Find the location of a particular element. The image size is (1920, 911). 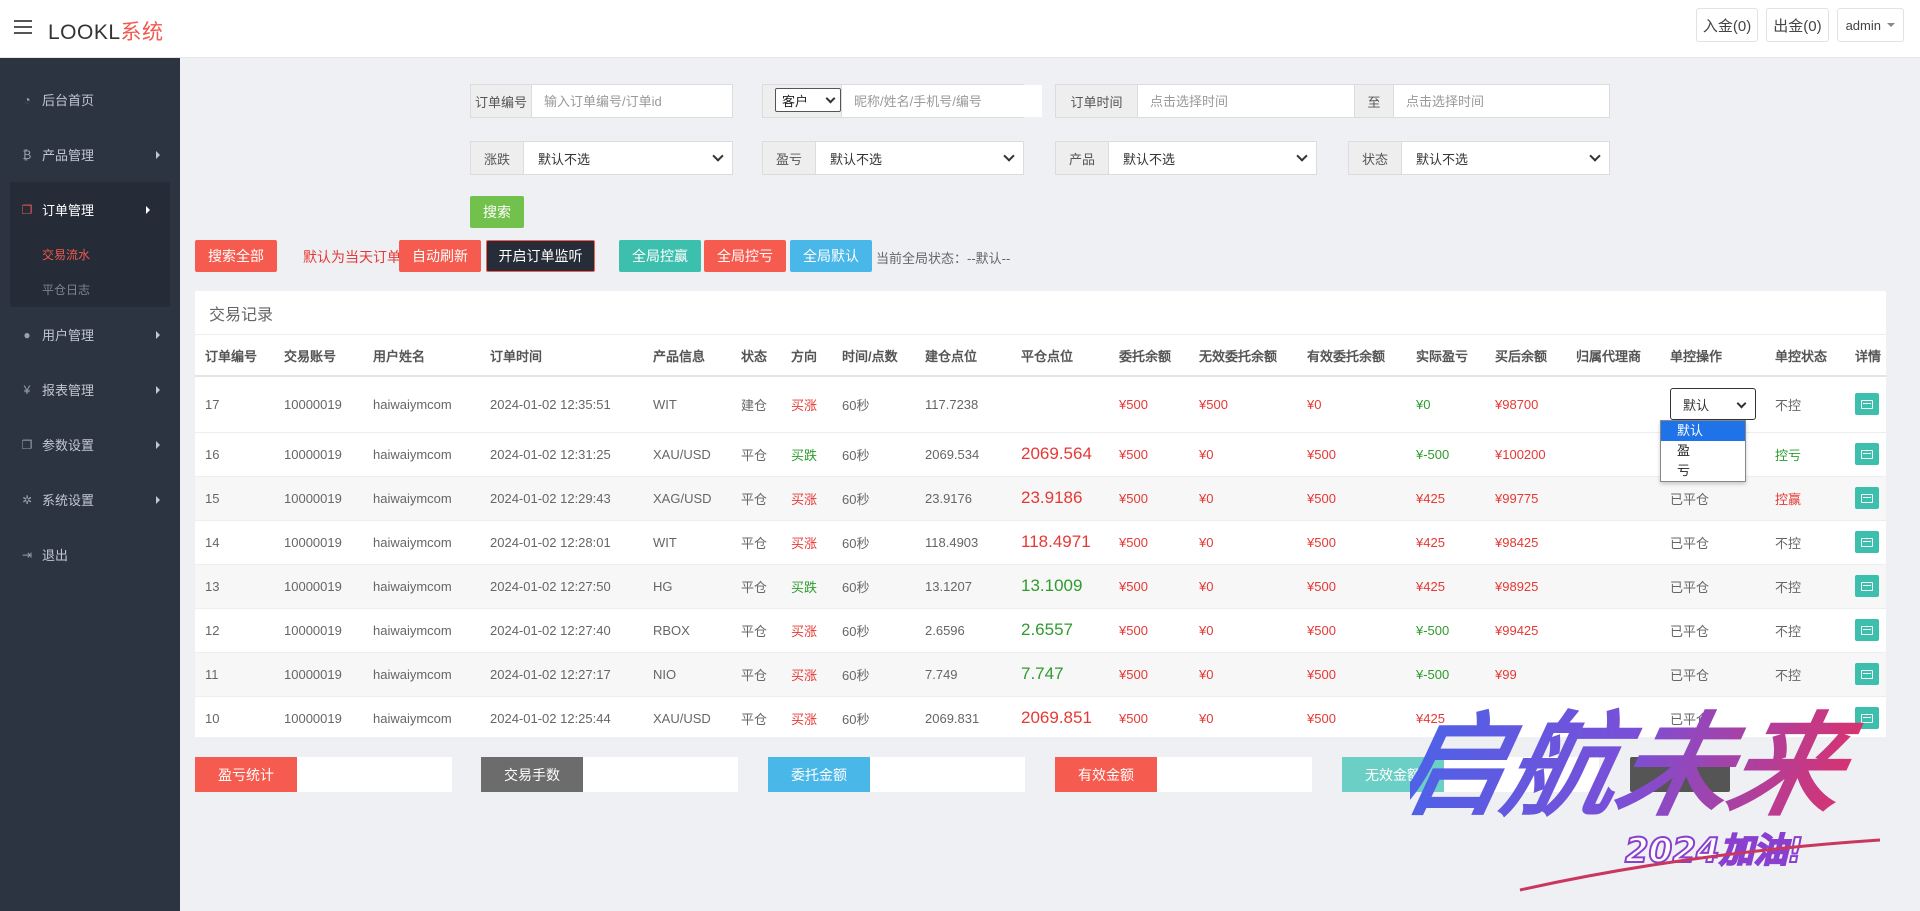

customer-type-wrap: 客户 is located at coordinates (802, 101).